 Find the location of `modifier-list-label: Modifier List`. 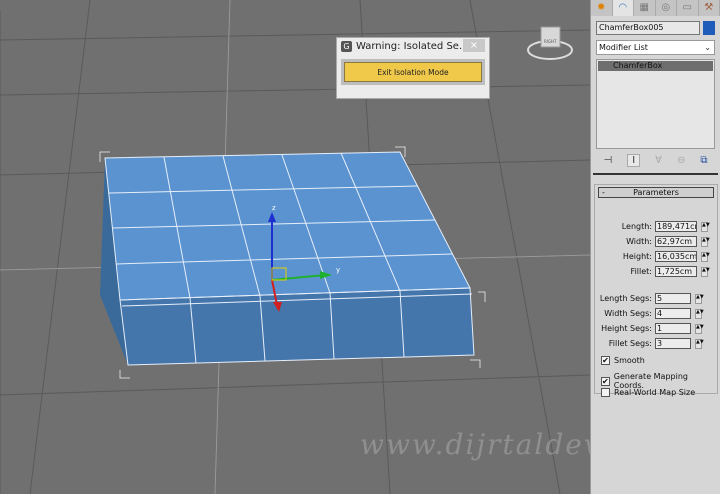

modifier-list-label: Modifier List is located at coordinates (623, 47).